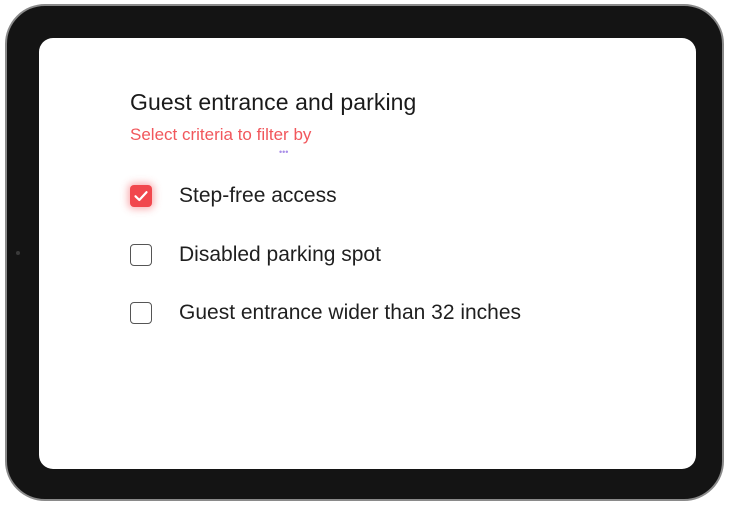 Image resolution: width=729 pixels, height=506 pixels. I want to click on filter-subtitle: Select criteria to filter by, so click(221, 134).